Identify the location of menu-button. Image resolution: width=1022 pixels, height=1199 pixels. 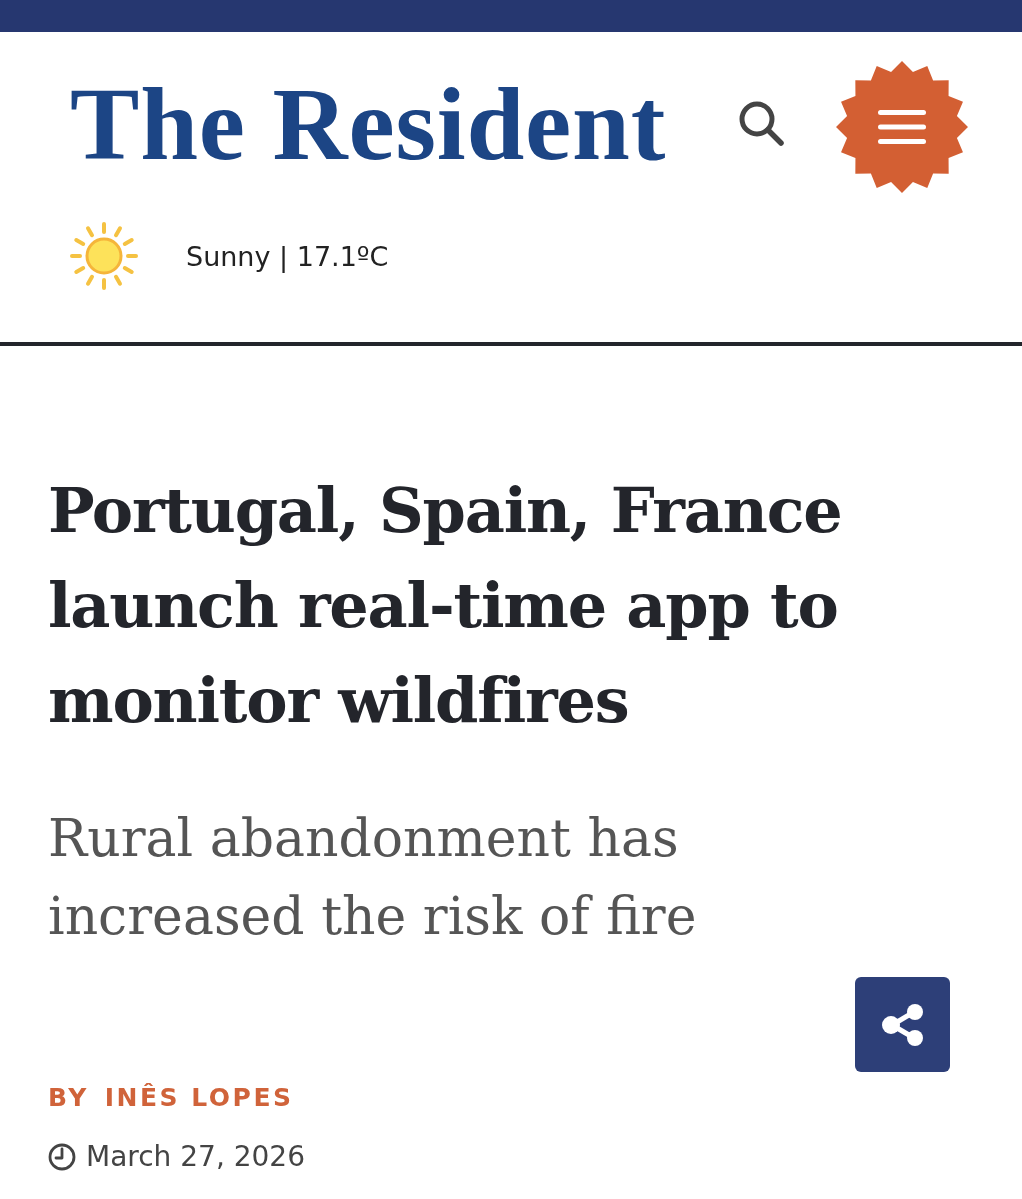
(902, 127).